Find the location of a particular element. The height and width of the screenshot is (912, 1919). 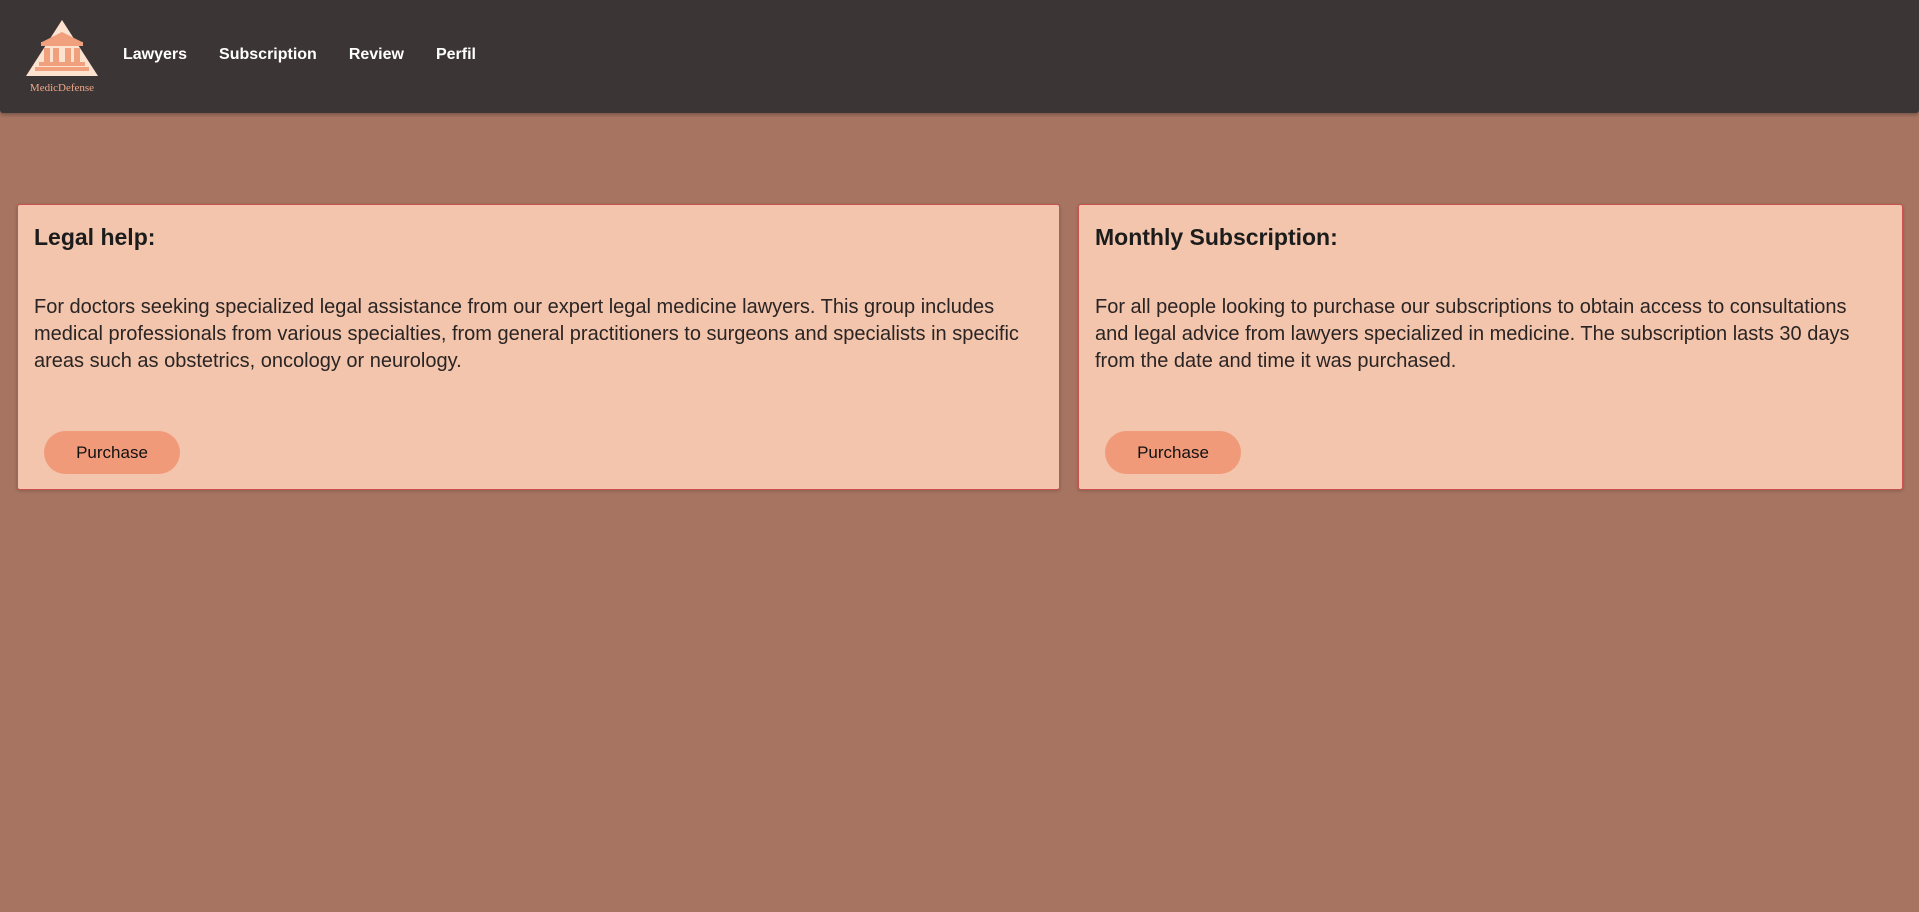

main-nav: Lawyers Subscription Review Perfil is located at coordinates (315, 55).